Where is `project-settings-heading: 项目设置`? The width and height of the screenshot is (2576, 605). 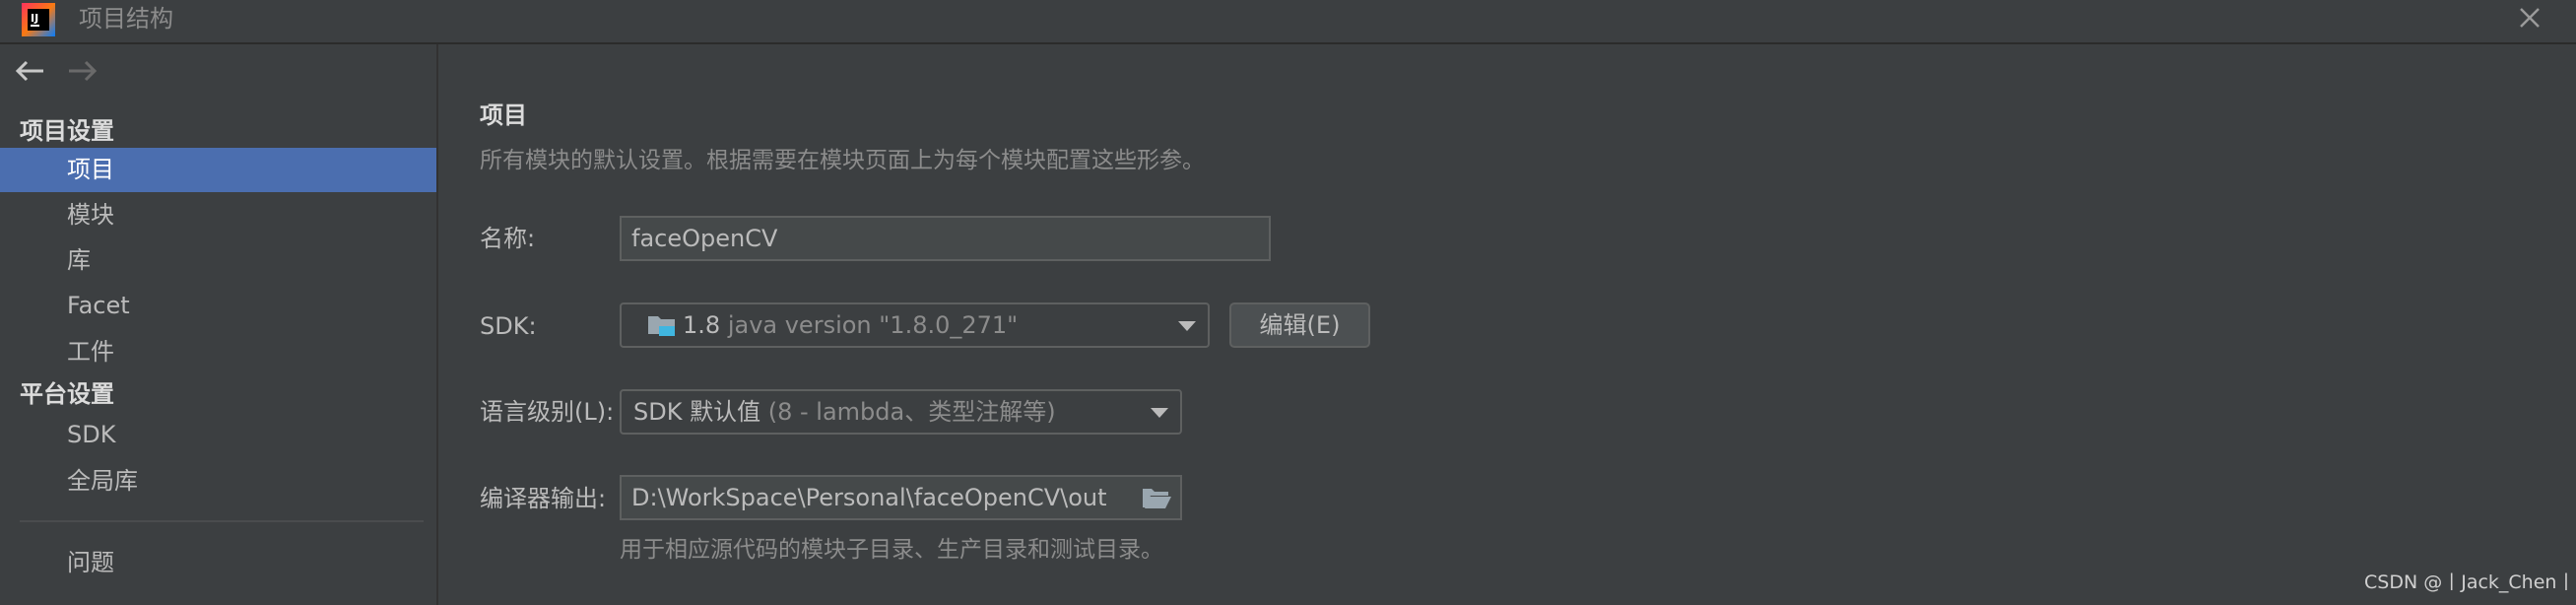 project-settings-heading: 项目设置 is located at coordinates (67, 131).